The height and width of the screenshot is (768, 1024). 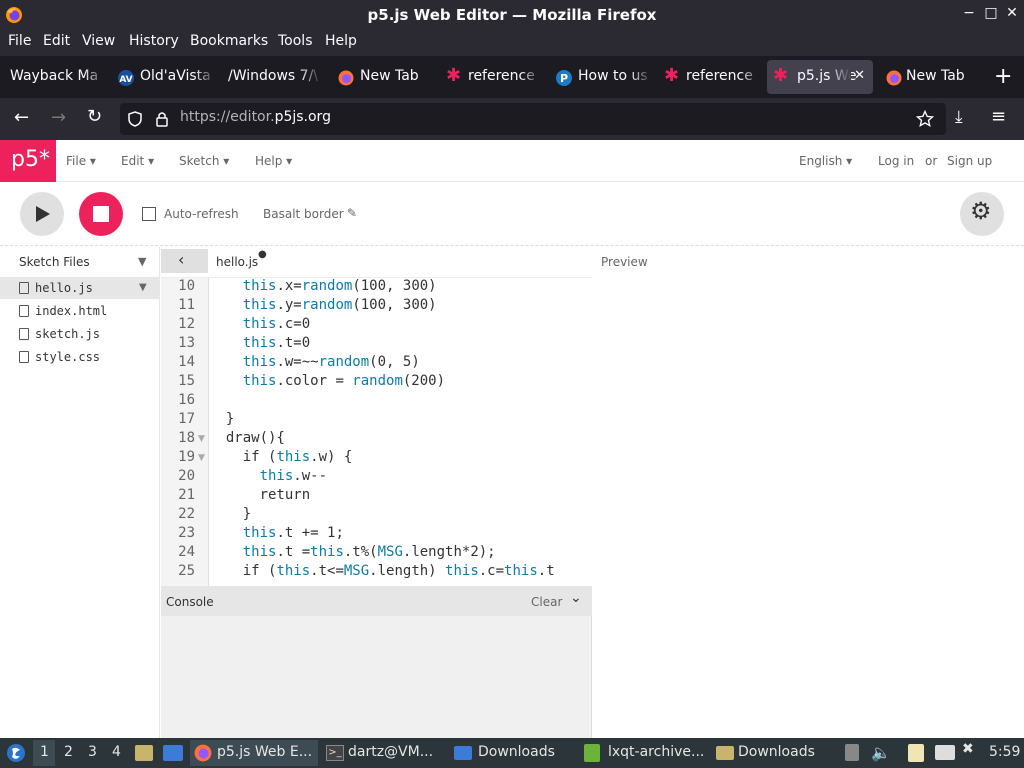 I want to click on menu-bookmarks: Bookmarks, so click(x=229, y=41).